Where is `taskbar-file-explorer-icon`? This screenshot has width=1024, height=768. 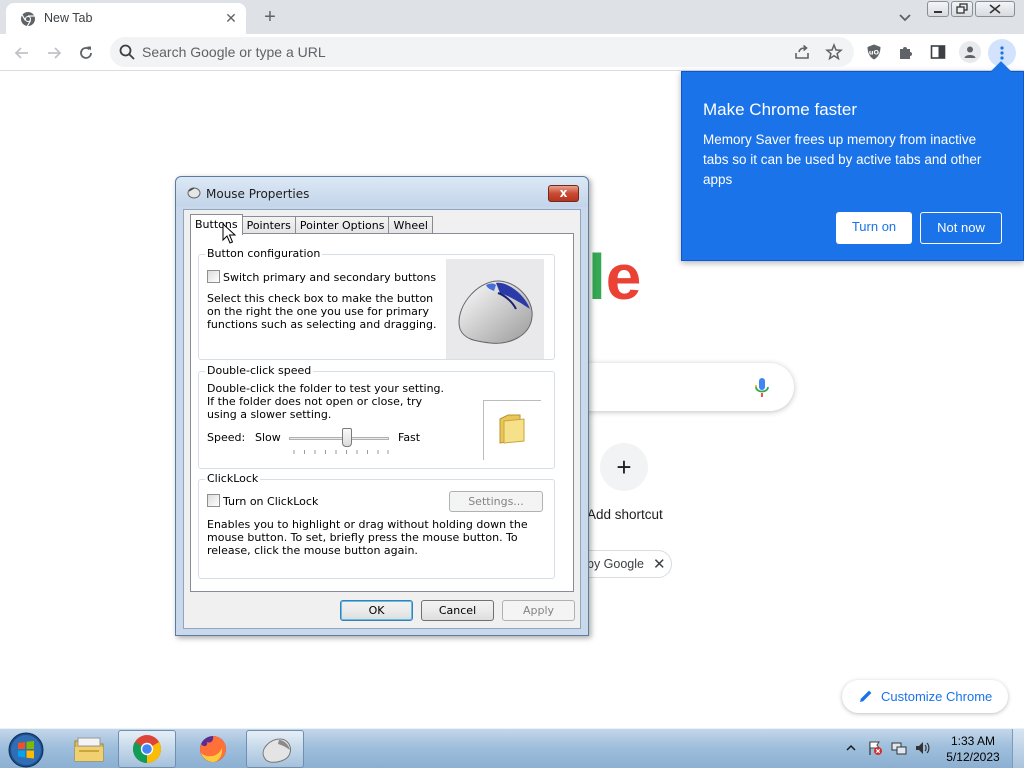
taskbar-file-explorer-icon is located at coordinates (89, 749).